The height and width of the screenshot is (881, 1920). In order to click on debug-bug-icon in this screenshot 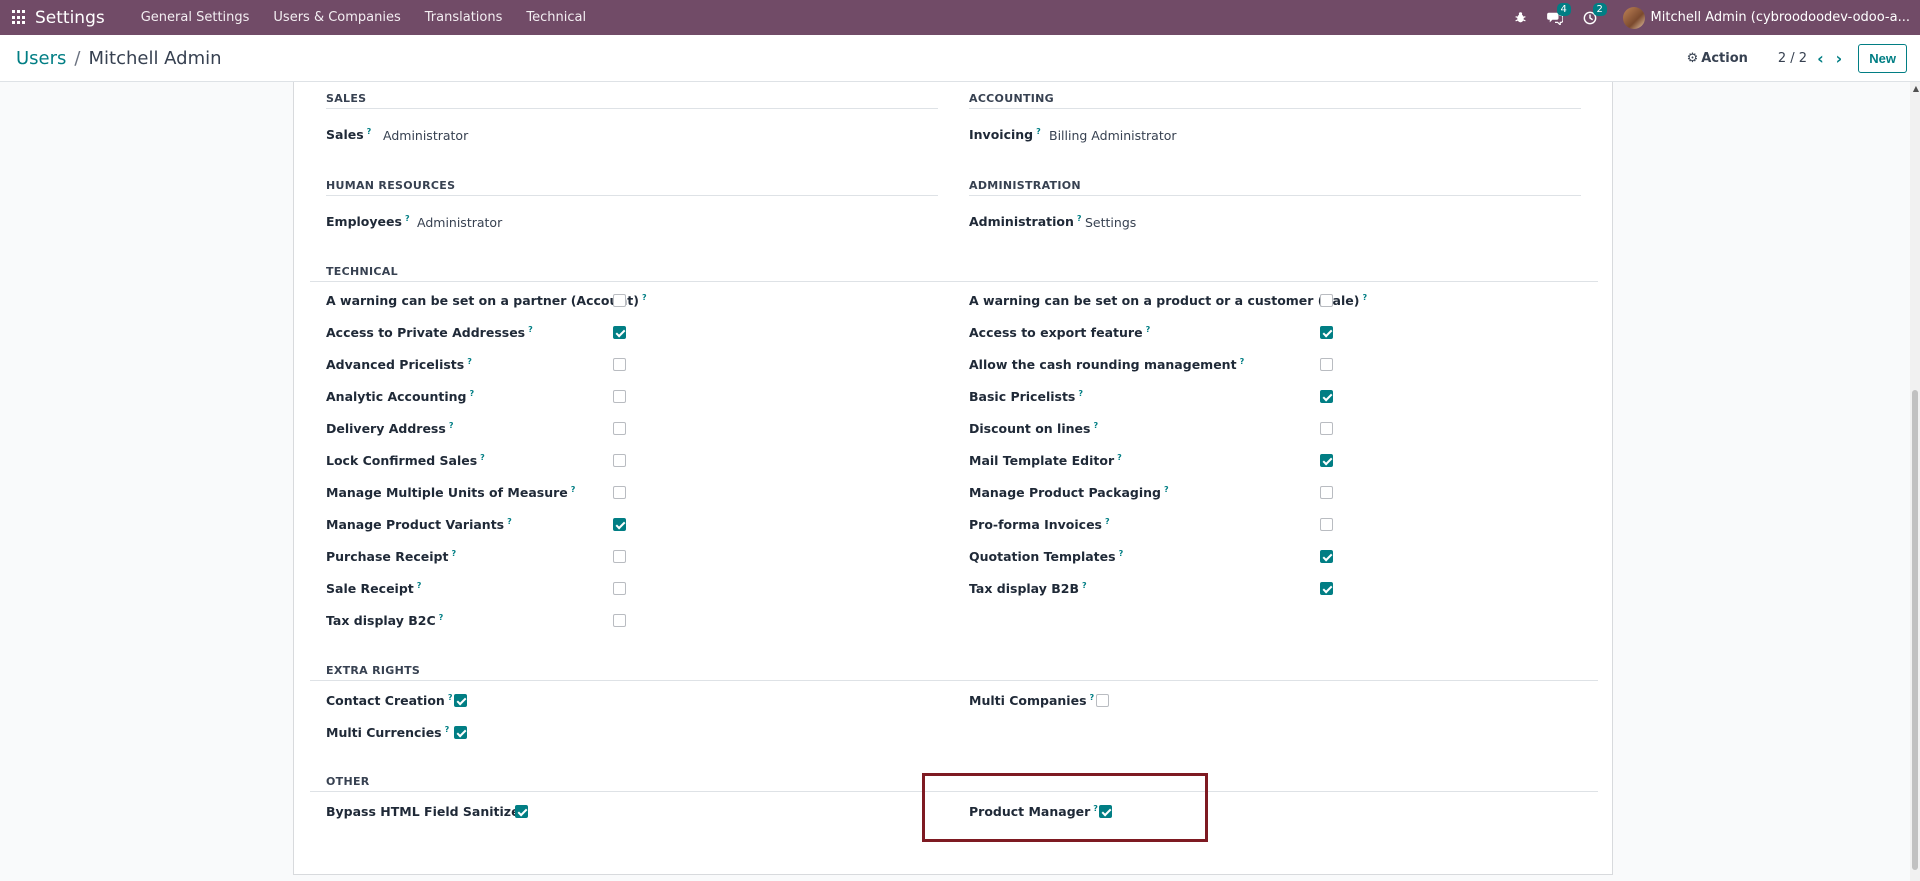, I will do `click(1520, 17)`.